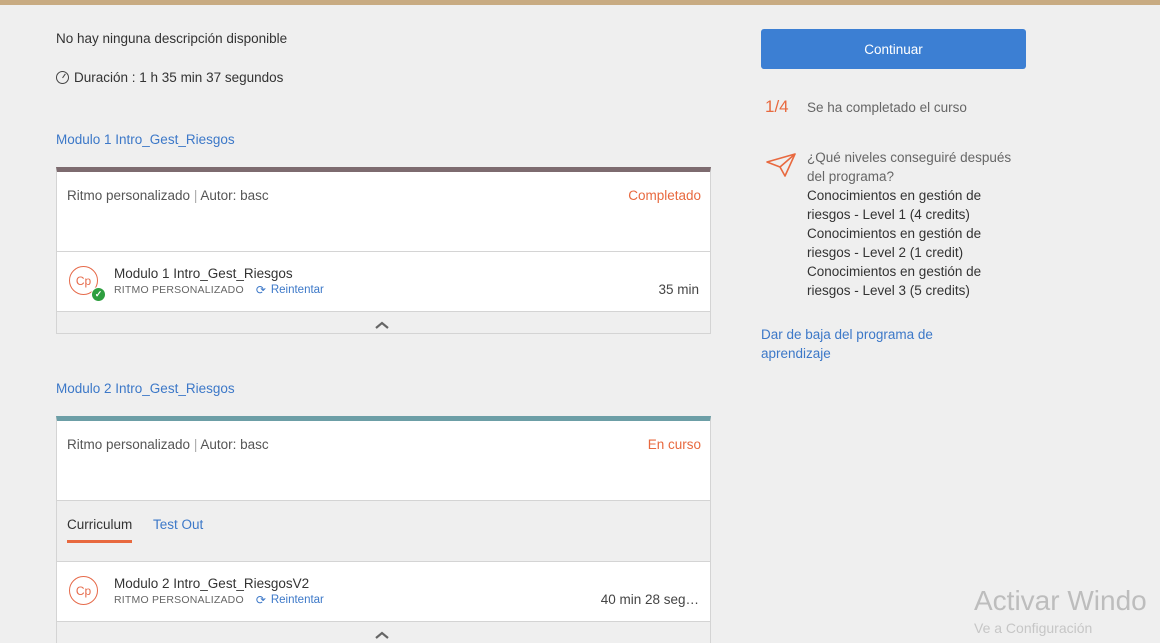 This screenshot has width=1160, height=643. What do you see at coordinates (99, 524) in the screenshot?
I see `tab-curriculum: Curriculum` at bounding box center [99, 524].